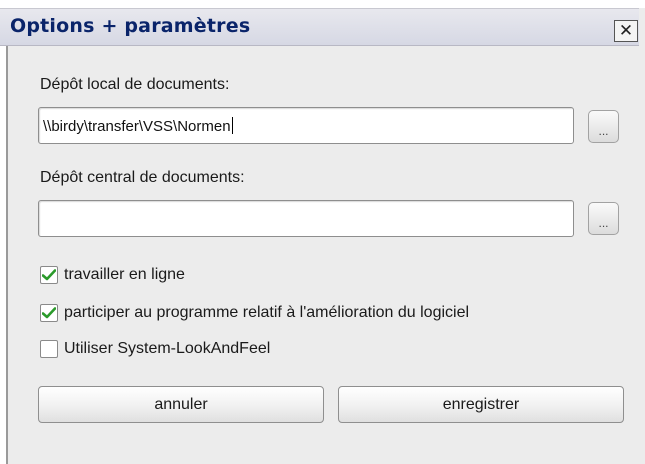  I want to click on text-caret, so click(232, 125).